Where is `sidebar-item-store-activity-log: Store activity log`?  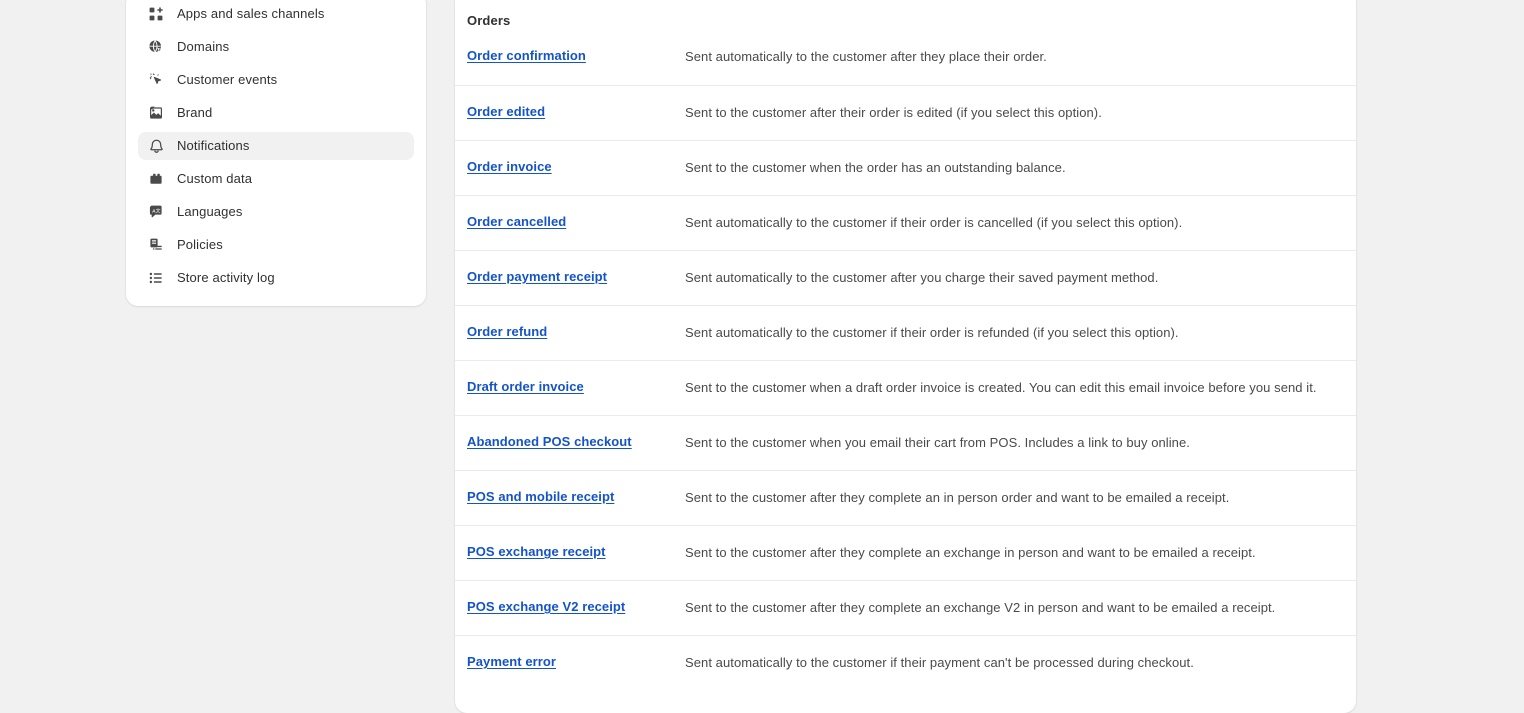
sidebar-item-store-activity-log: Store activity log is located at coordinates (276, 278).